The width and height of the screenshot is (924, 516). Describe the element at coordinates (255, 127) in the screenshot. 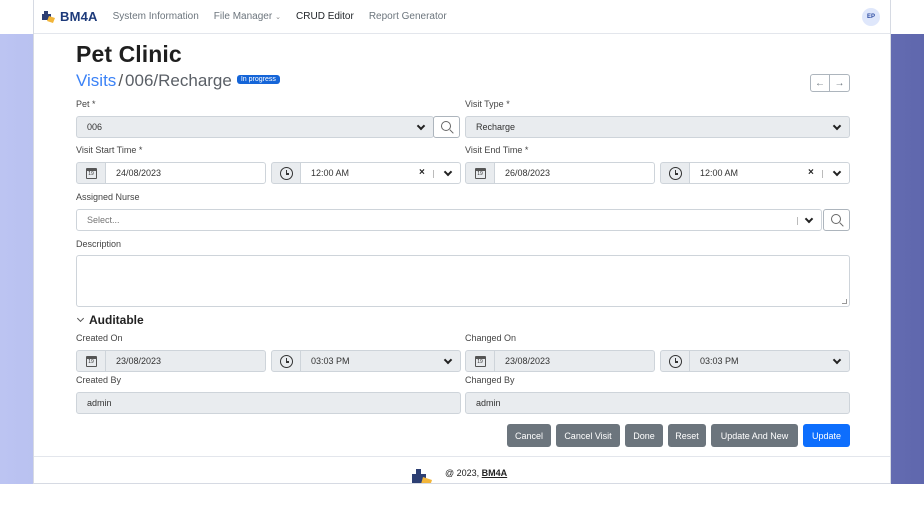

I see `pet-select: 006` at that location.